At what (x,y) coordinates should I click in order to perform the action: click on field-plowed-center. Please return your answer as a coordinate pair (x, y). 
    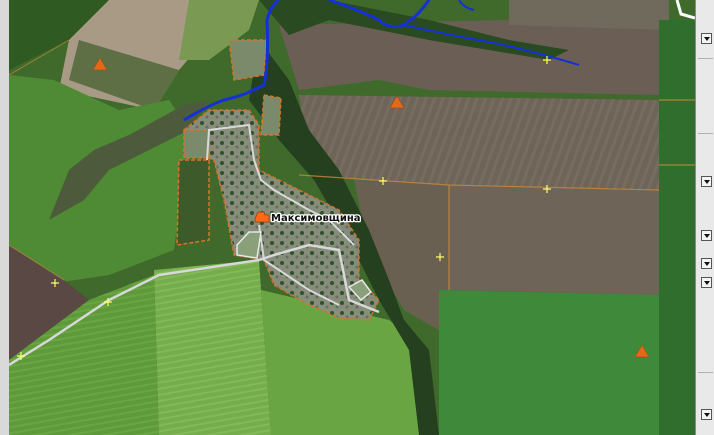
    Looking at the image, I should click on (479, 142).